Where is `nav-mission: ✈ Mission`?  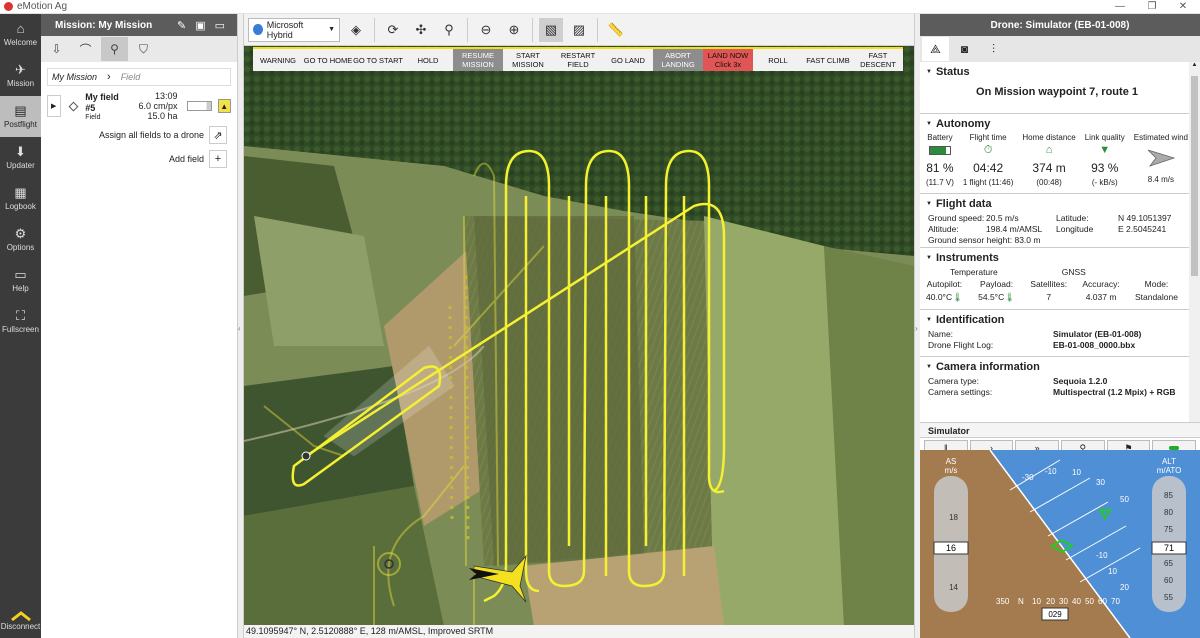
nav-mission: ✈ Mission is located at coordinates (20, 75).